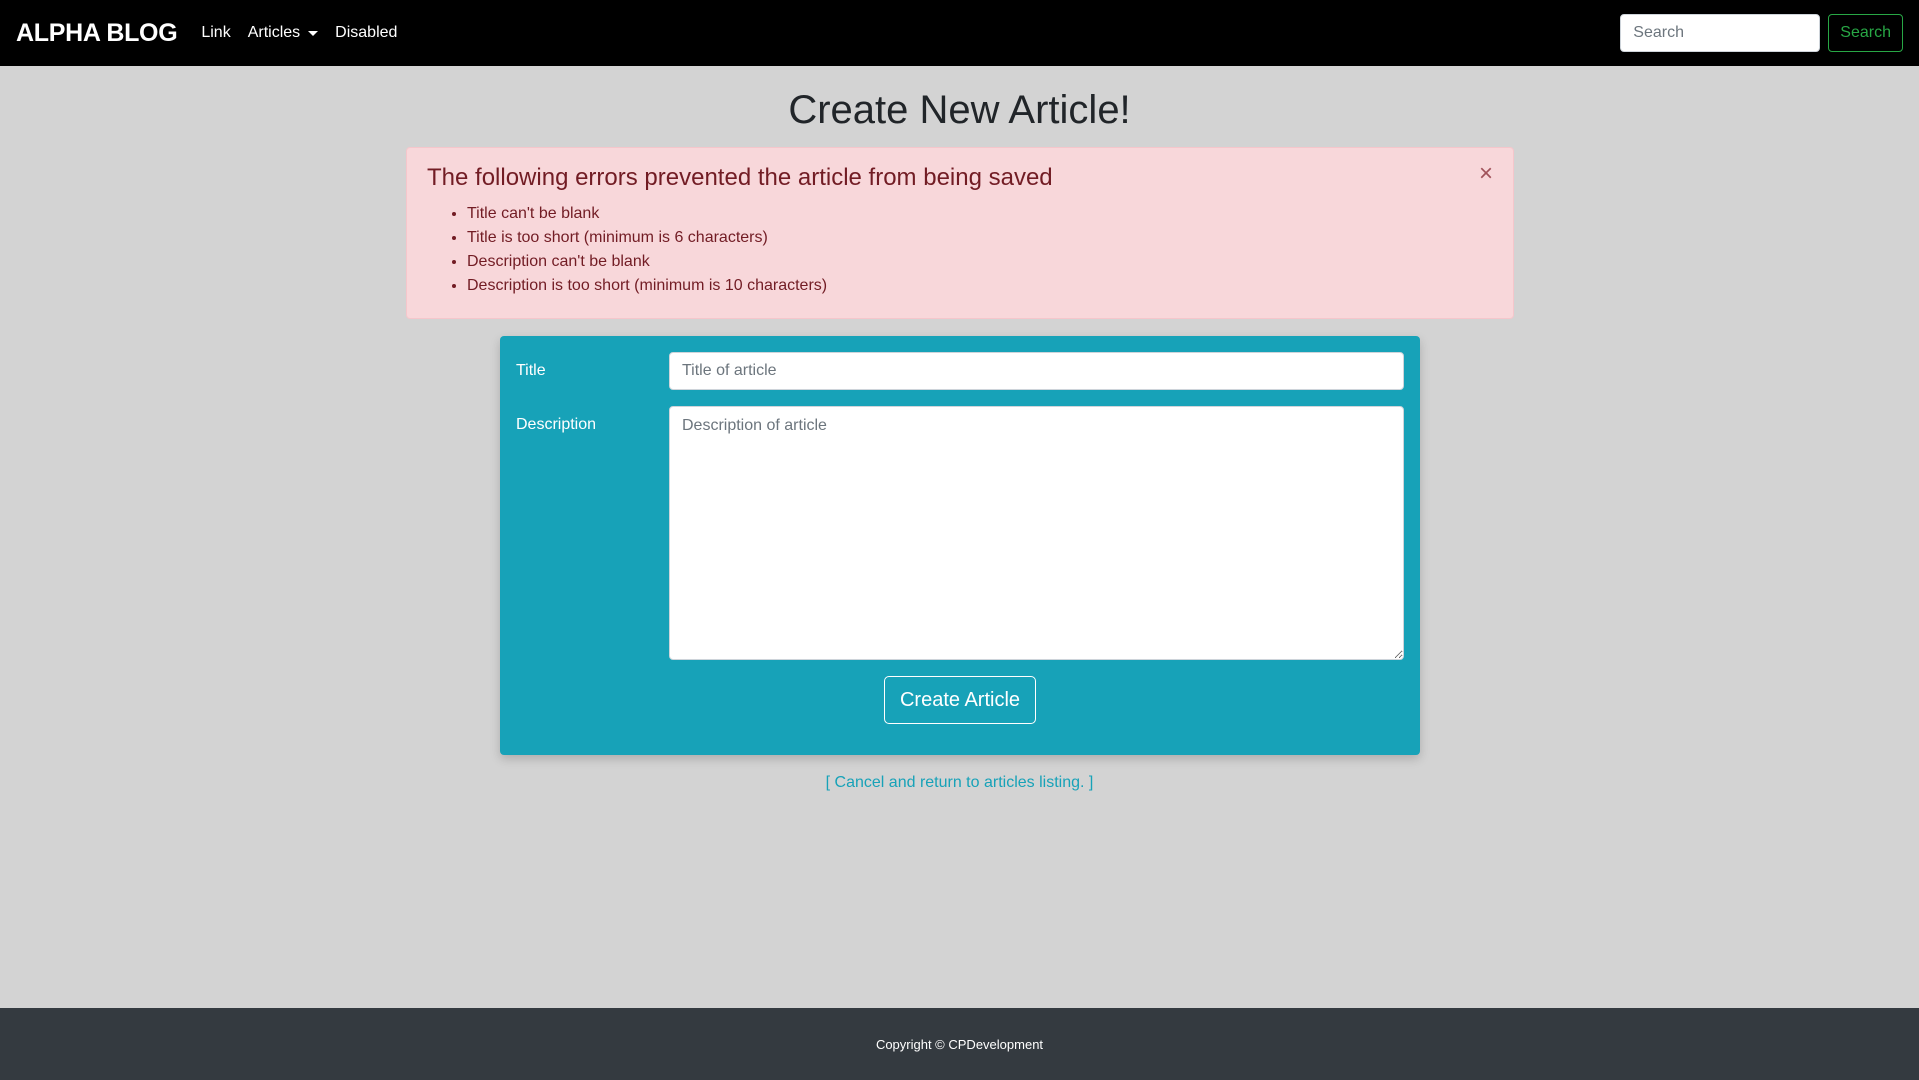 This screenshot has width=1919, height=1080. I want to click on page-title: Create New Article!, so click(959, 110).